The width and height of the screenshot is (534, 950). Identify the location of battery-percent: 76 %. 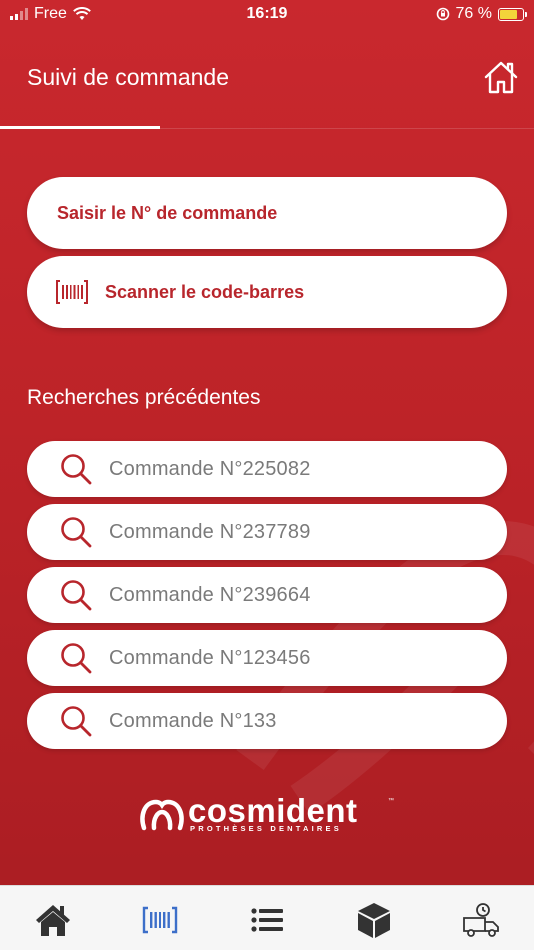
(473, 13).